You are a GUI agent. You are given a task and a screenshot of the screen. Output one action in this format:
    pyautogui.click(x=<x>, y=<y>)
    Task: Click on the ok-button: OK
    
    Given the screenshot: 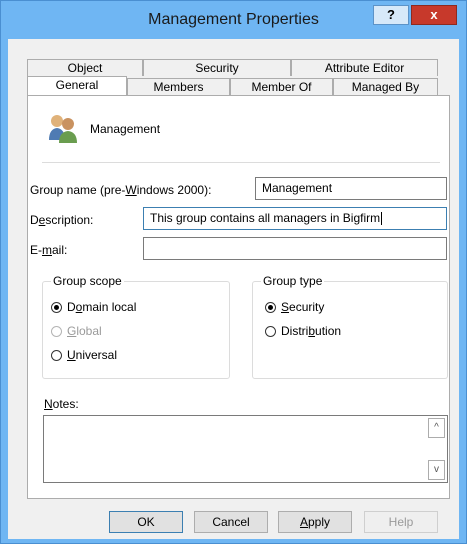 What is the action you would take?
    pyautogui.click(x=146, y=522)
    